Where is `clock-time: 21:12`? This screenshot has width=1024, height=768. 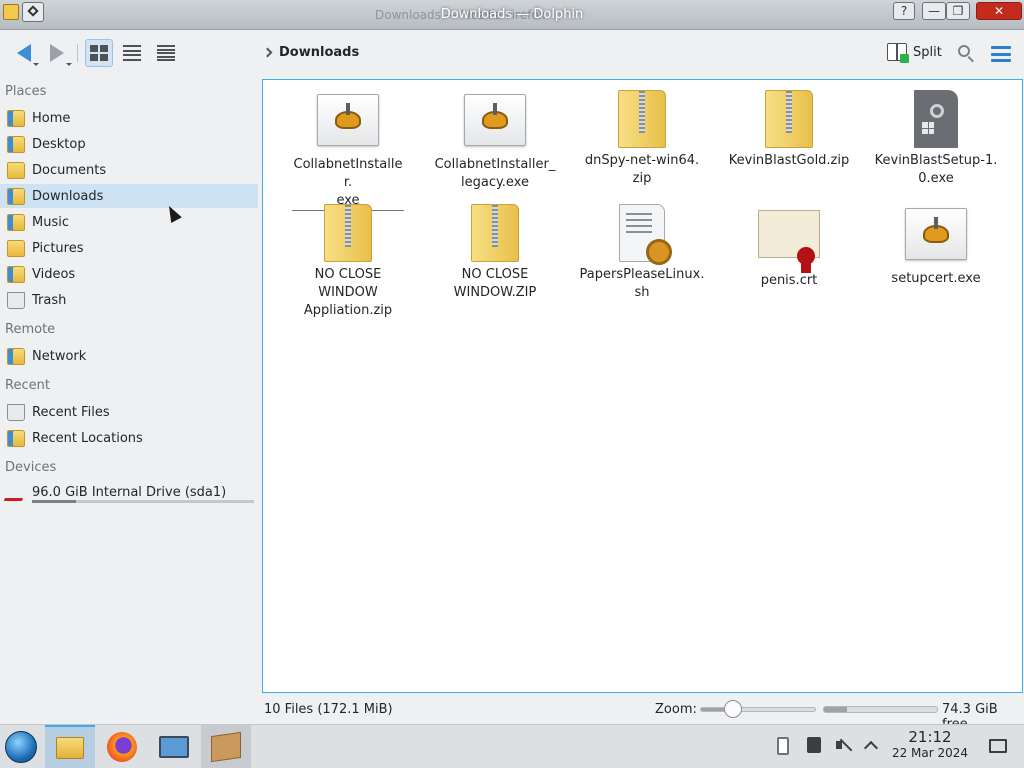
clock-time: 21:12 is located at coordinates (930, 737).